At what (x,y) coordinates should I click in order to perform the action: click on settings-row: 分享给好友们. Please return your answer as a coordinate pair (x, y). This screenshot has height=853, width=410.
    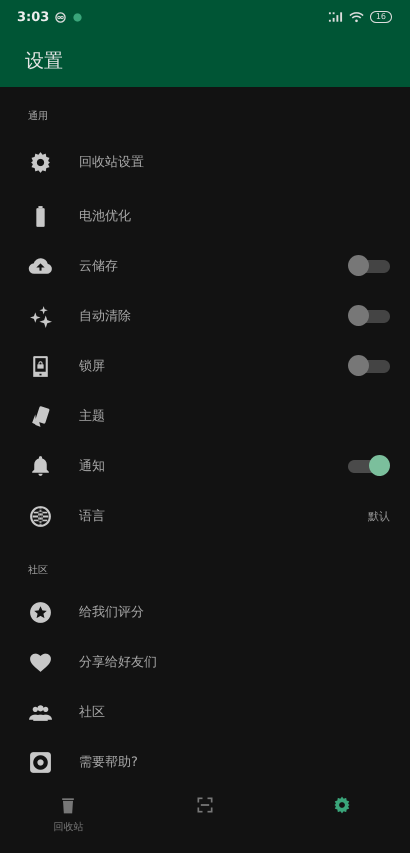
    Looking at the image, I should click on (205, 662).